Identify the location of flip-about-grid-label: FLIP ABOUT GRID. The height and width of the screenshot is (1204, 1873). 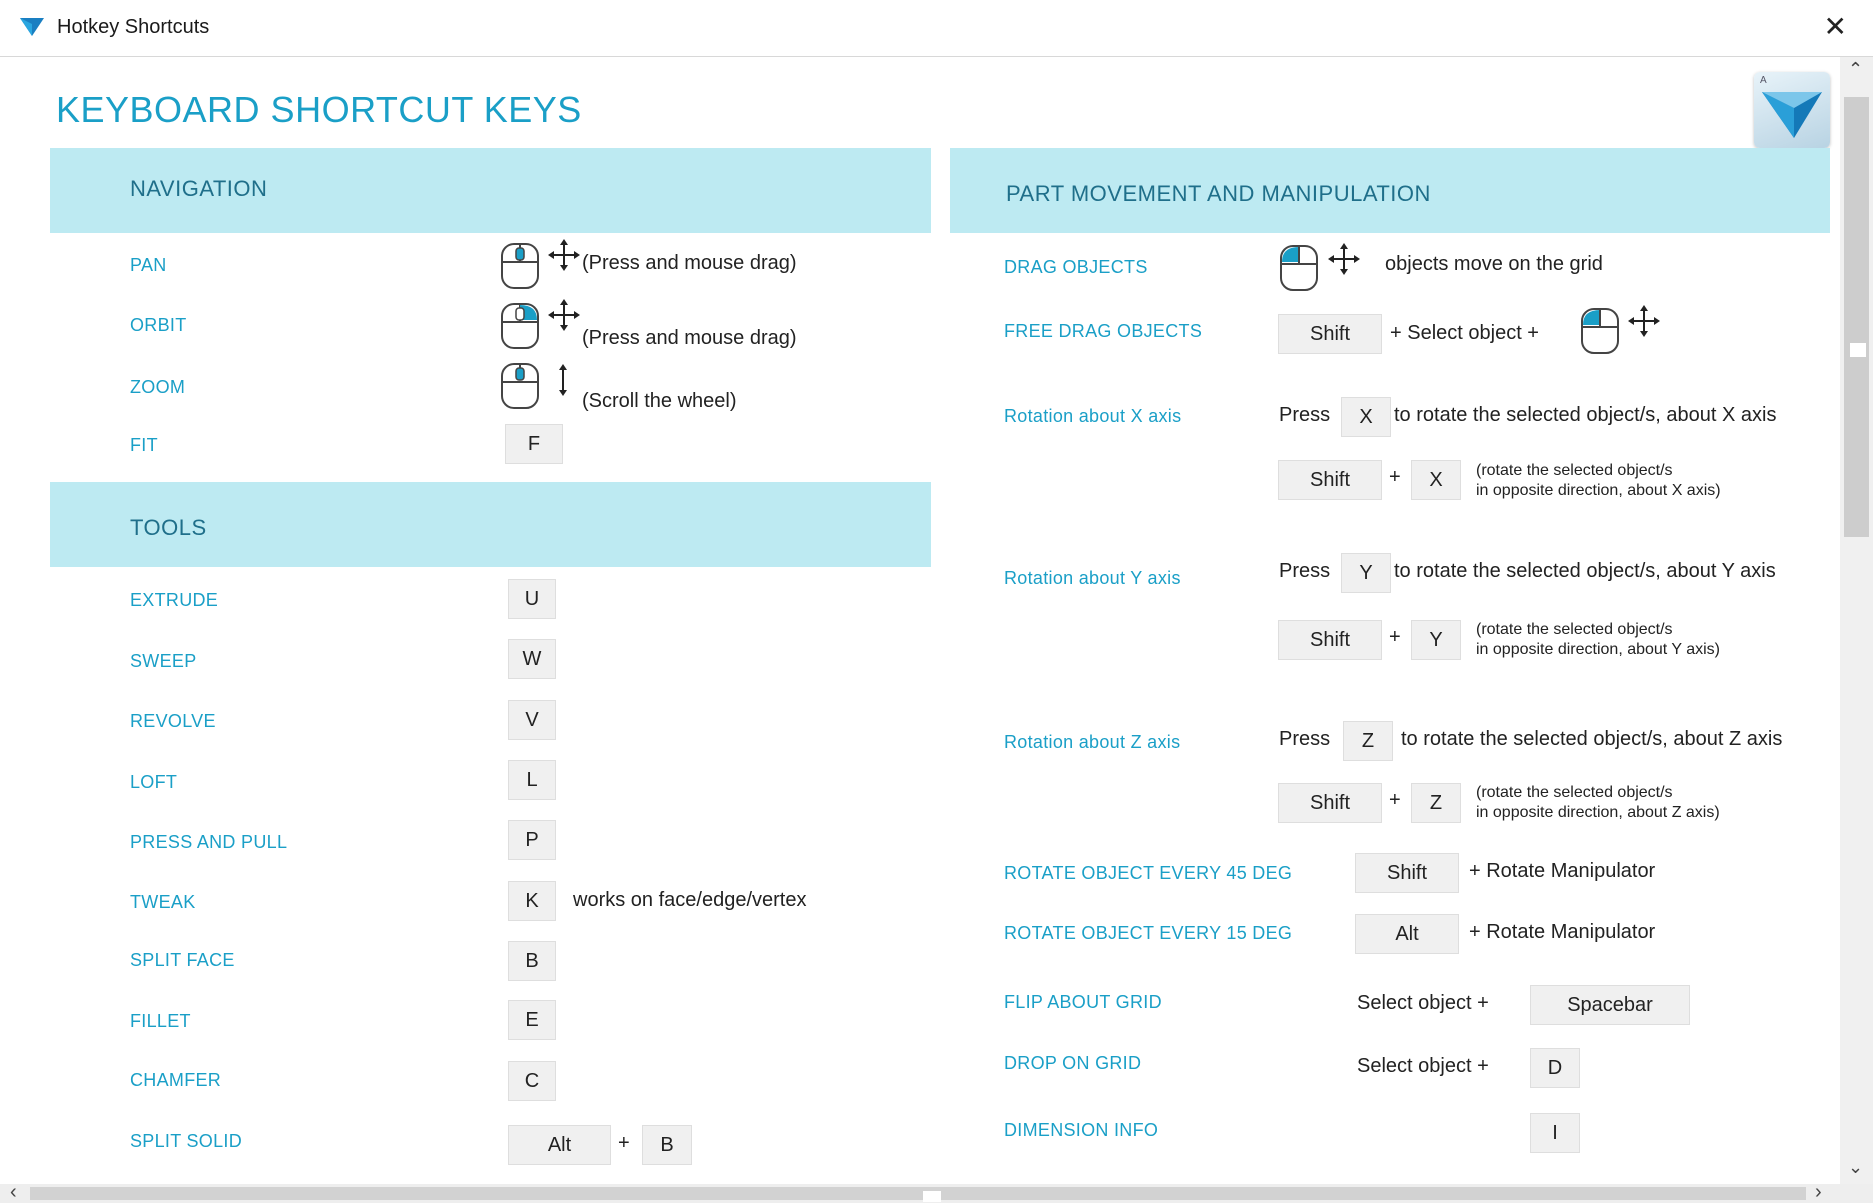
(1083, 1002).